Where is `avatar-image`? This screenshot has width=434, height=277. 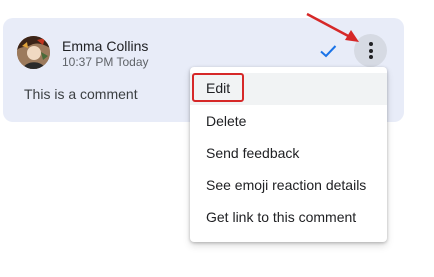
avatar-image is located at coordinates (33, 52).